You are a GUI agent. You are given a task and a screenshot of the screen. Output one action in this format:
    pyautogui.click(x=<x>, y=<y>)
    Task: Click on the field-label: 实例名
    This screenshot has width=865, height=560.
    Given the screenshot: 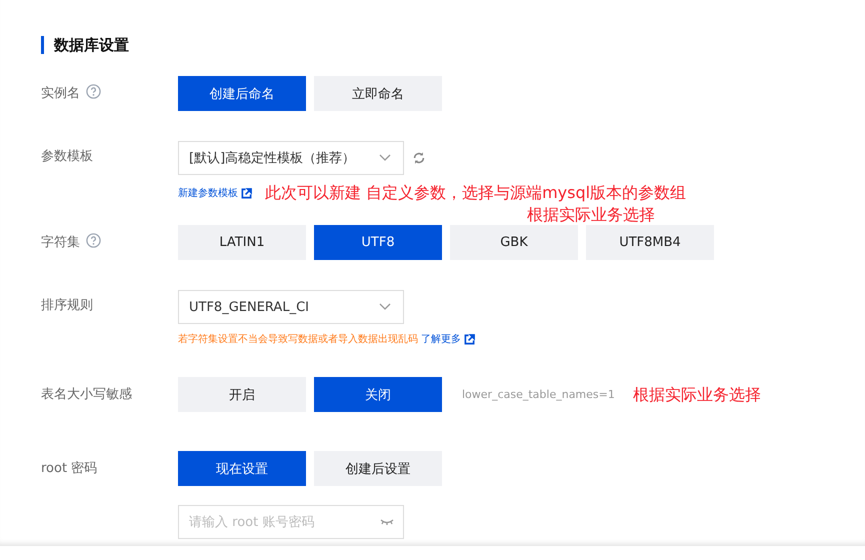 What is the action you would take?
    pyautogui.click(x=60, y=93)
    